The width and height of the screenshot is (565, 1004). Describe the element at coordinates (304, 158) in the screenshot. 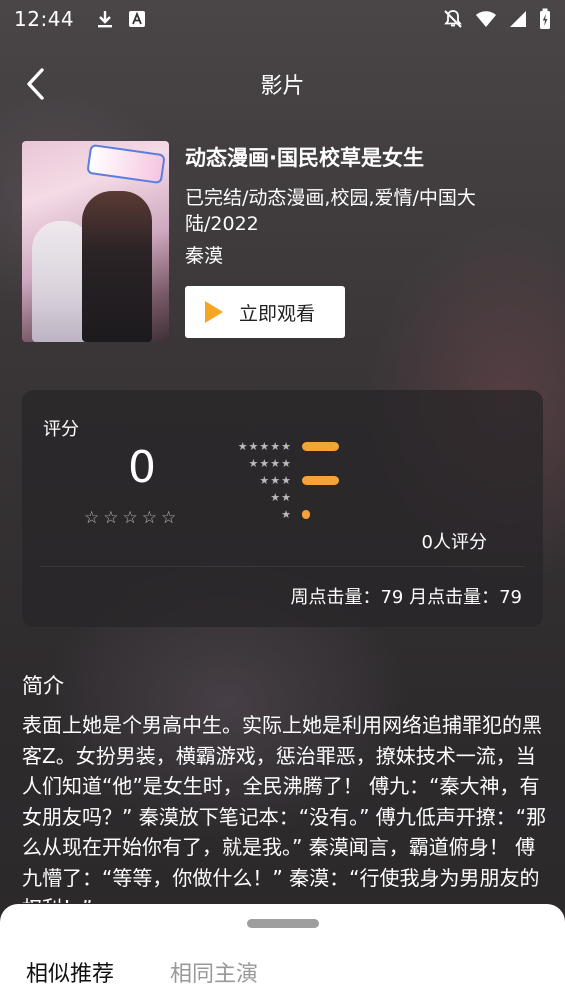

I see `movie-title: 动态漫画·国民校草是女生` at that location.